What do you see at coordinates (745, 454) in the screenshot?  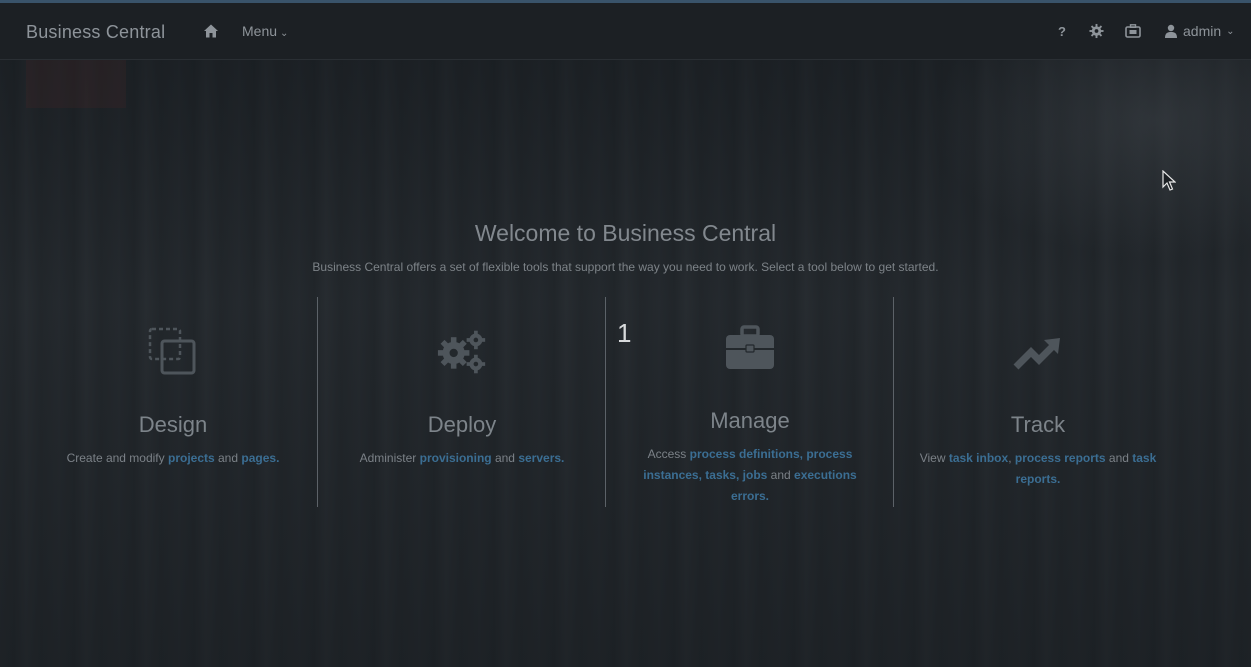 I see `process-definitions-link: process definitions` at bounding box center [745, 454].